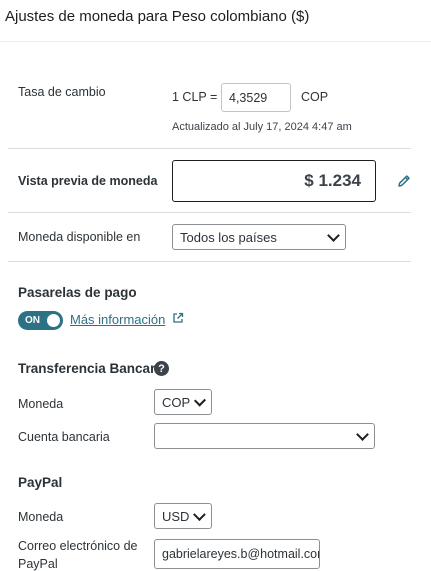  I want to click on bank-currency-select: COP, so click(183, 402).